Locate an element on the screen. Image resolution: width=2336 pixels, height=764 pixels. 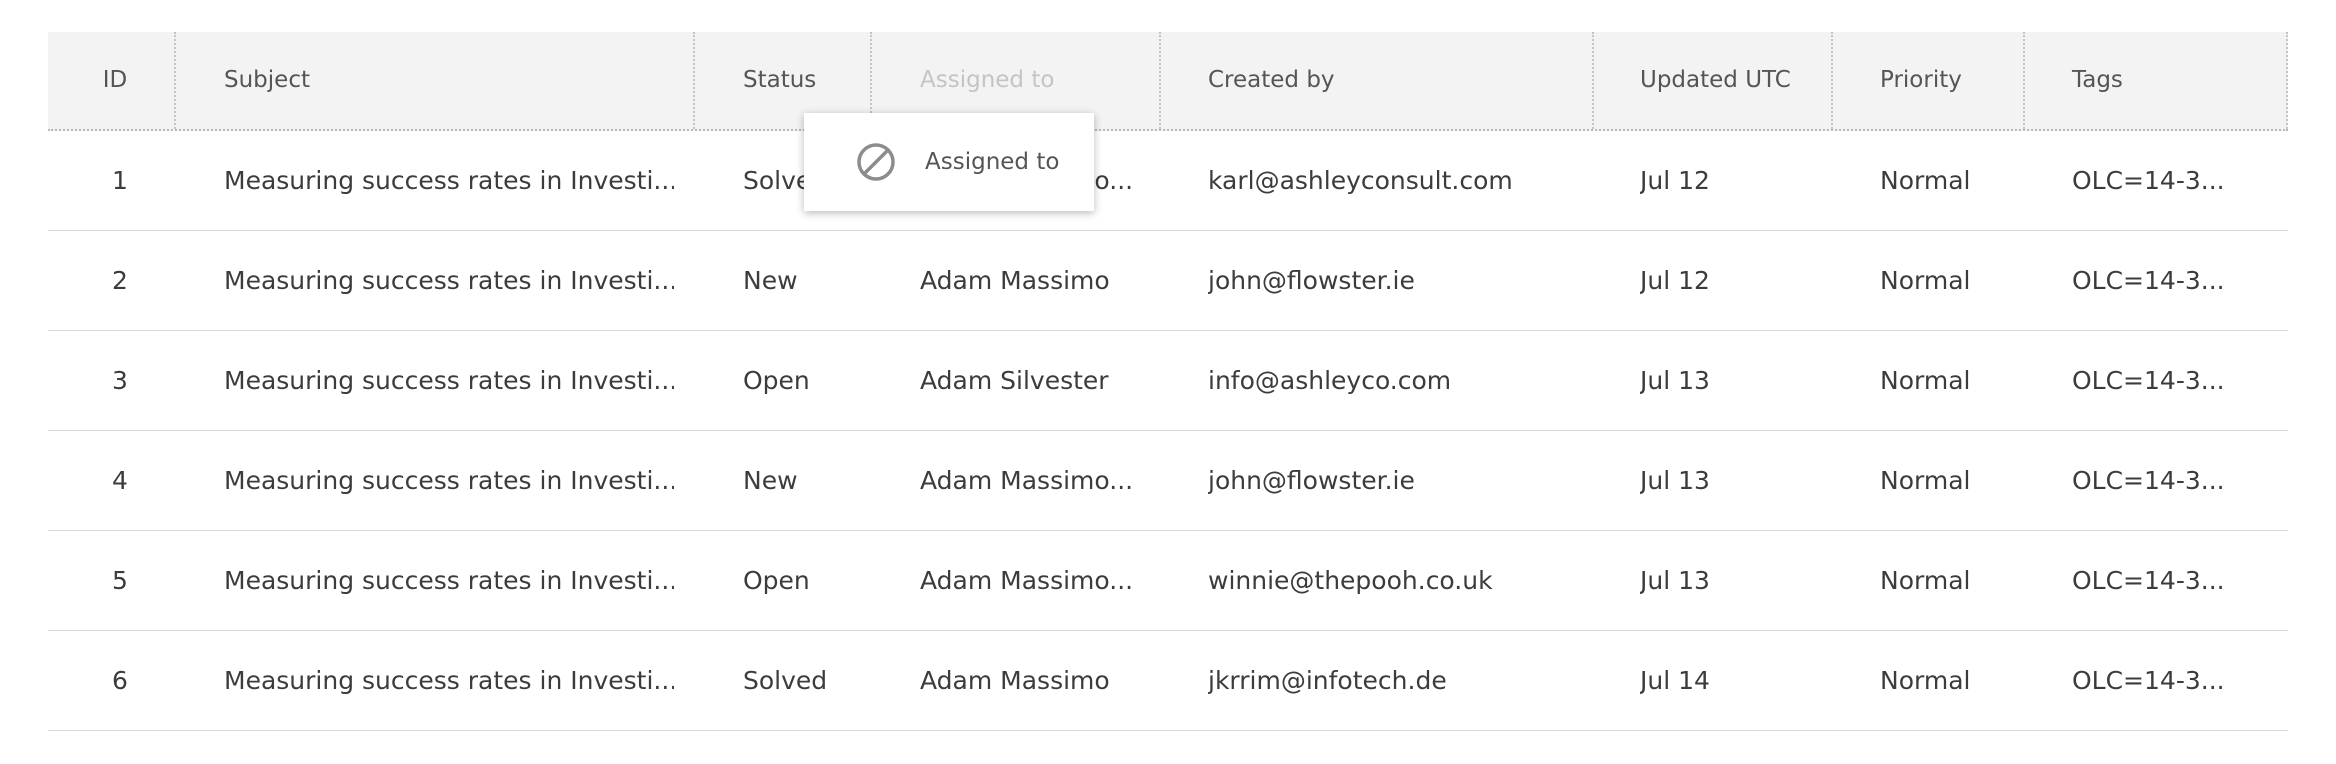
cell-updated: Jul 14 is located at coordinates (1675, 680).